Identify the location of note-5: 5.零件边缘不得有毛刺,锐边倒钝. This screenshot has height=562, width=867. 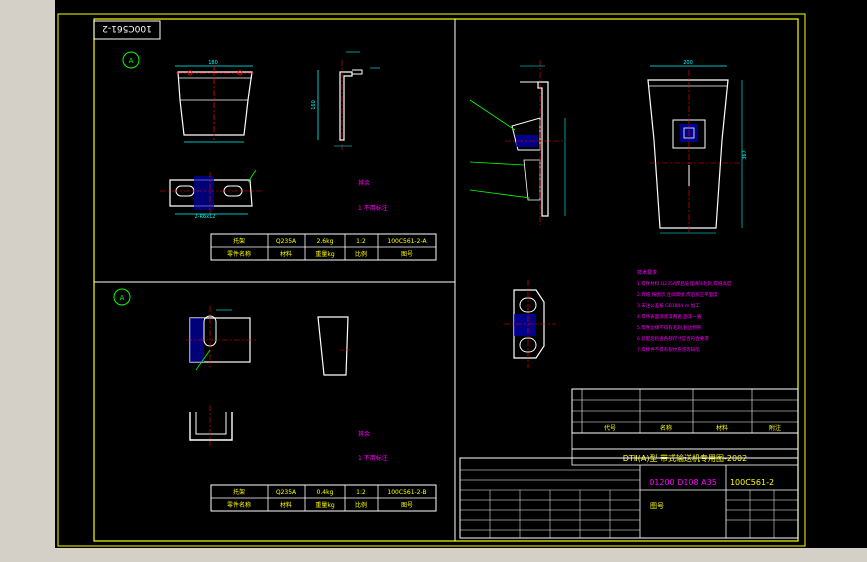
(669, 327).